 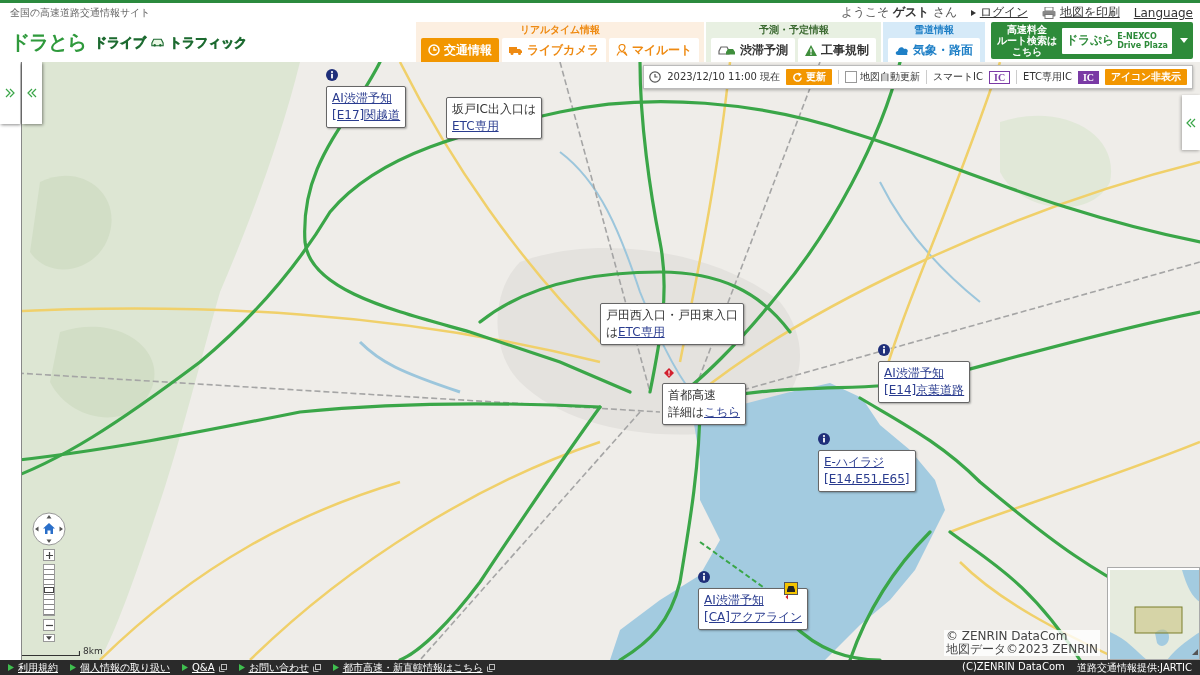 I want to click on legend-label: スマートIC, so click(x=958, y=77).